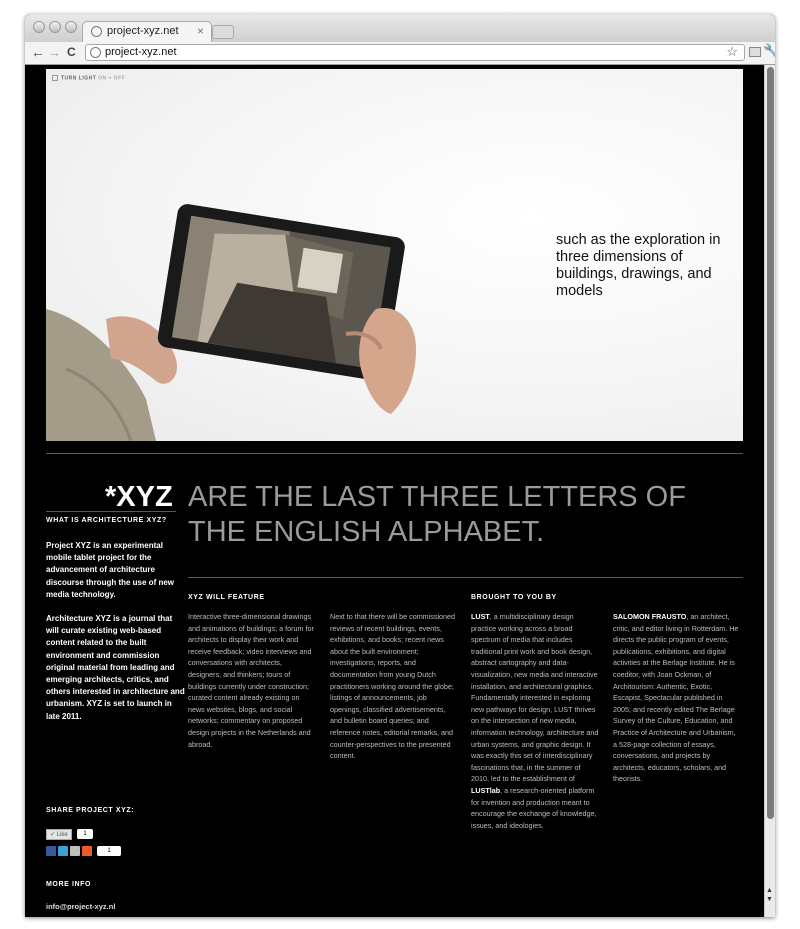  Describe the element at coordinates (143, 31) in the screenshot. I see `tab-title: project-xyz.net` at that location.